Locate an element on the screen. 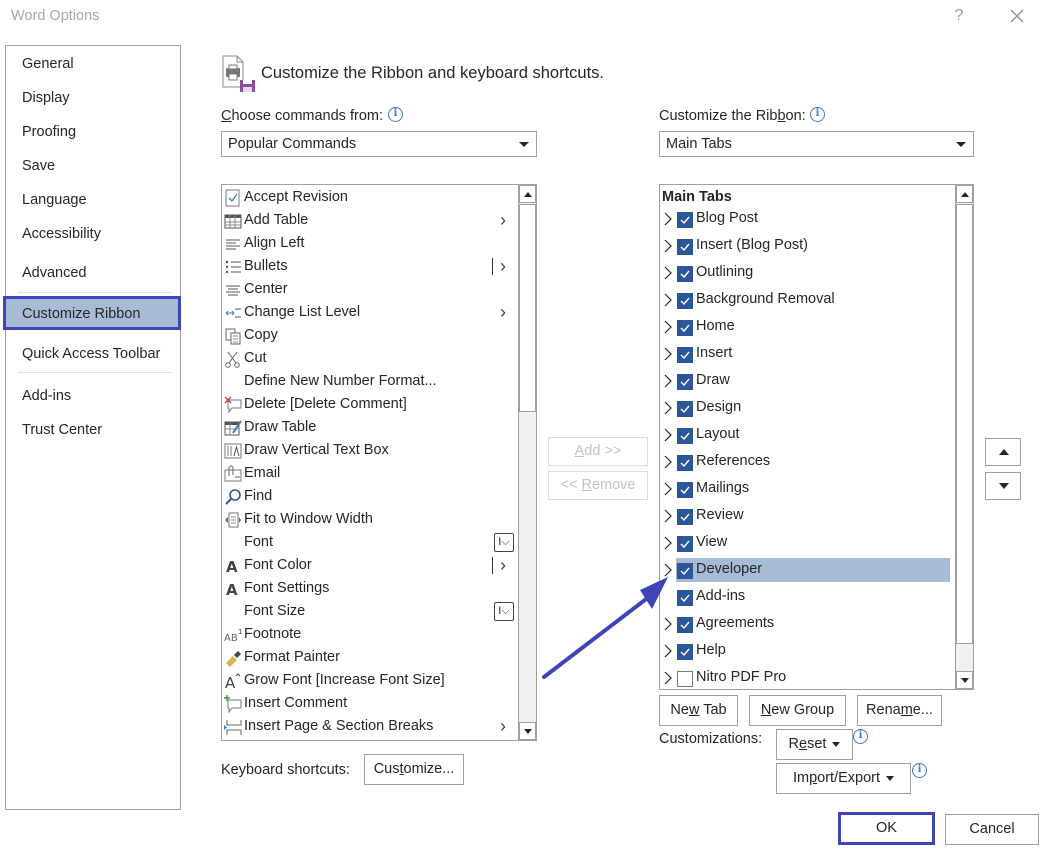  command-item: AB1Footnote is located at coordinates (370, 634).